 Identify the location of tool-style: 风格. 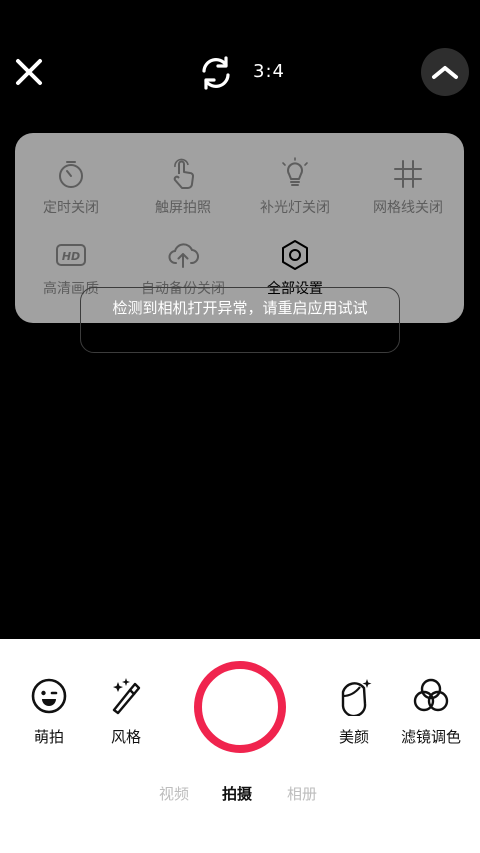
(126, 711).